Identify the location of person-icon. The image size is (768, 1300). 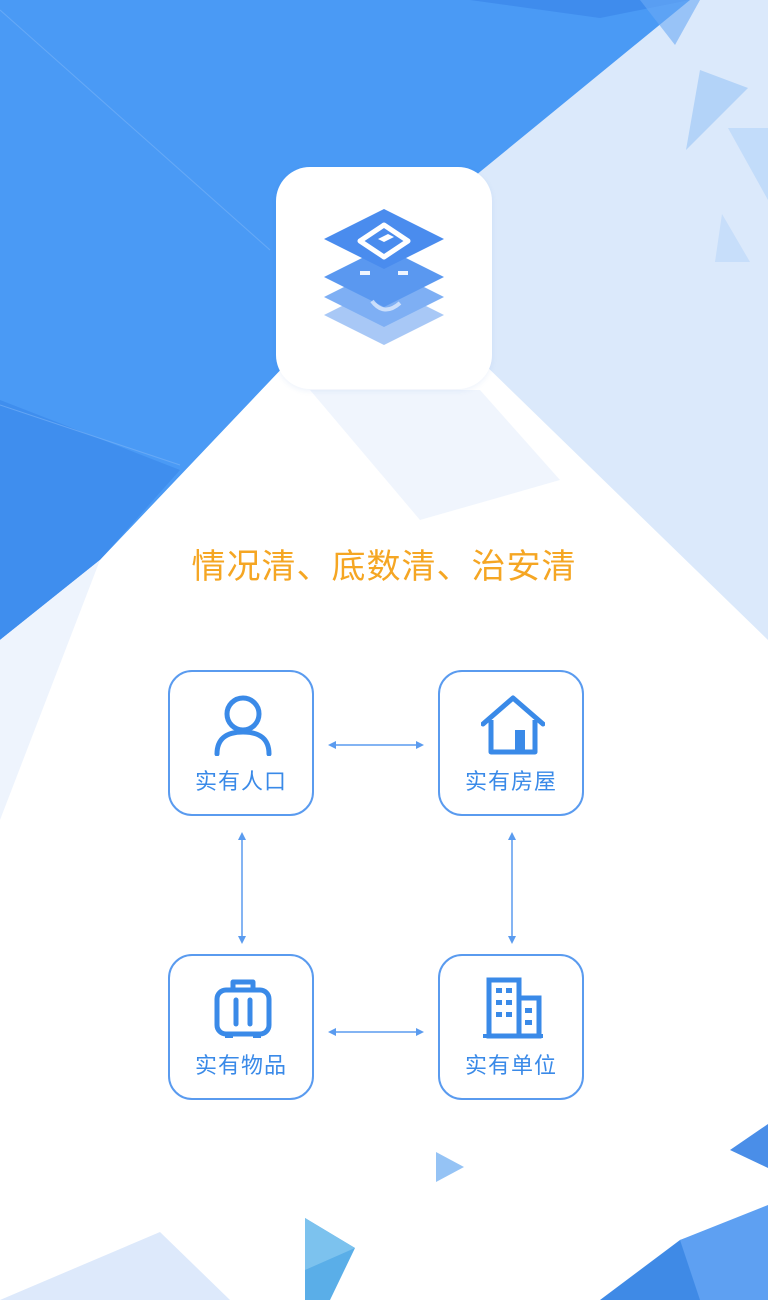
(243, 725).